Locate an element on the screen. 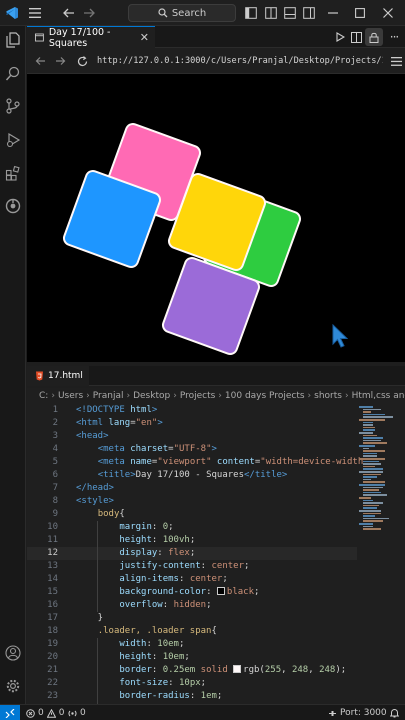 Image resolution: width=405 pixels, height=720 pixels. explorer-icon is located at coordinates (13, 40).